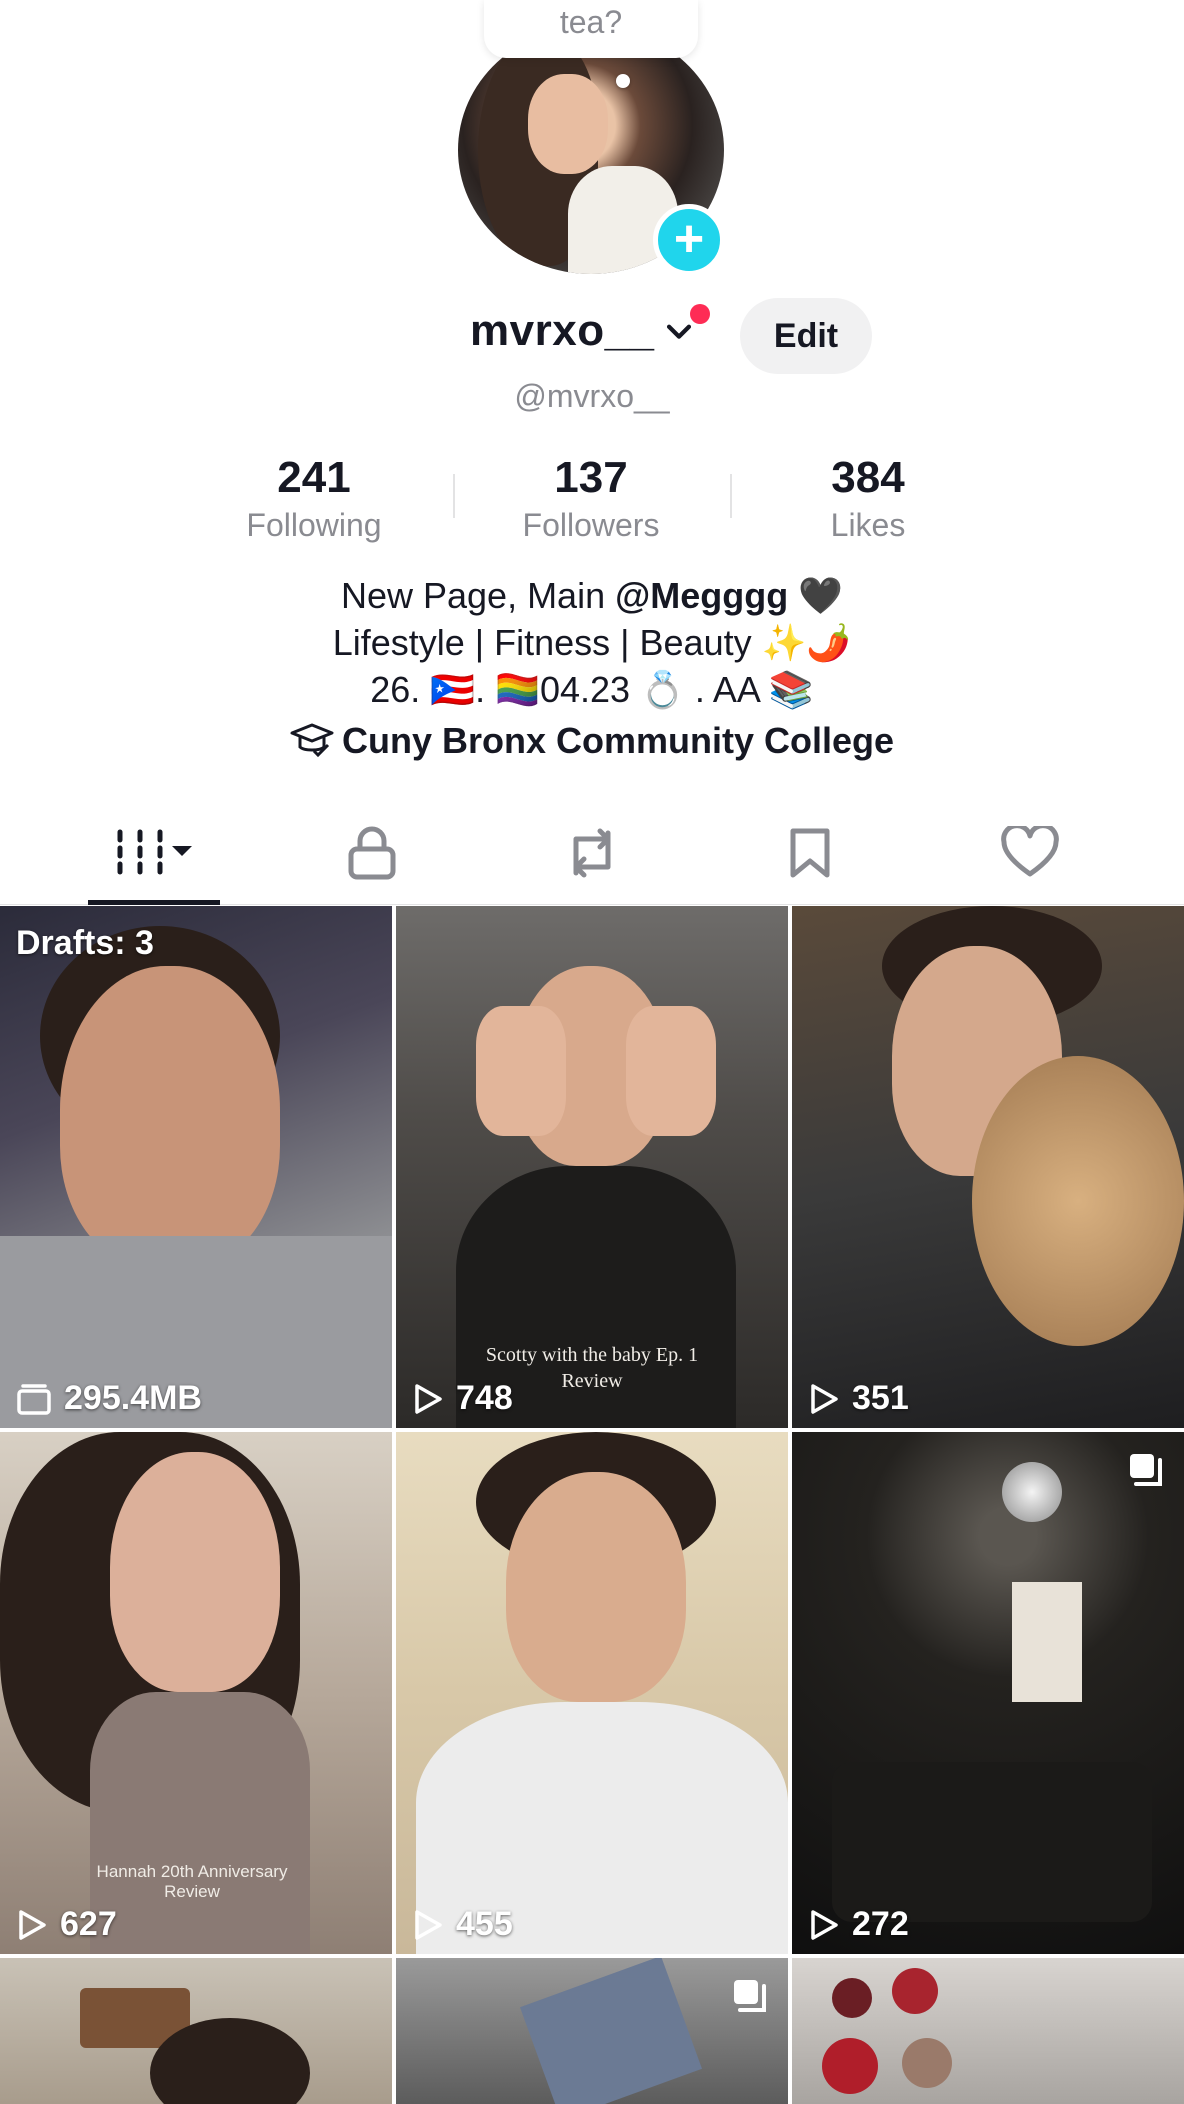 Image resolution: width=1184 pixels, height=2104 pixels. What do you see at coordinates (88, 1924) in the screenshot?
I see `view-count: 627` at bounding box center [88, 1924].